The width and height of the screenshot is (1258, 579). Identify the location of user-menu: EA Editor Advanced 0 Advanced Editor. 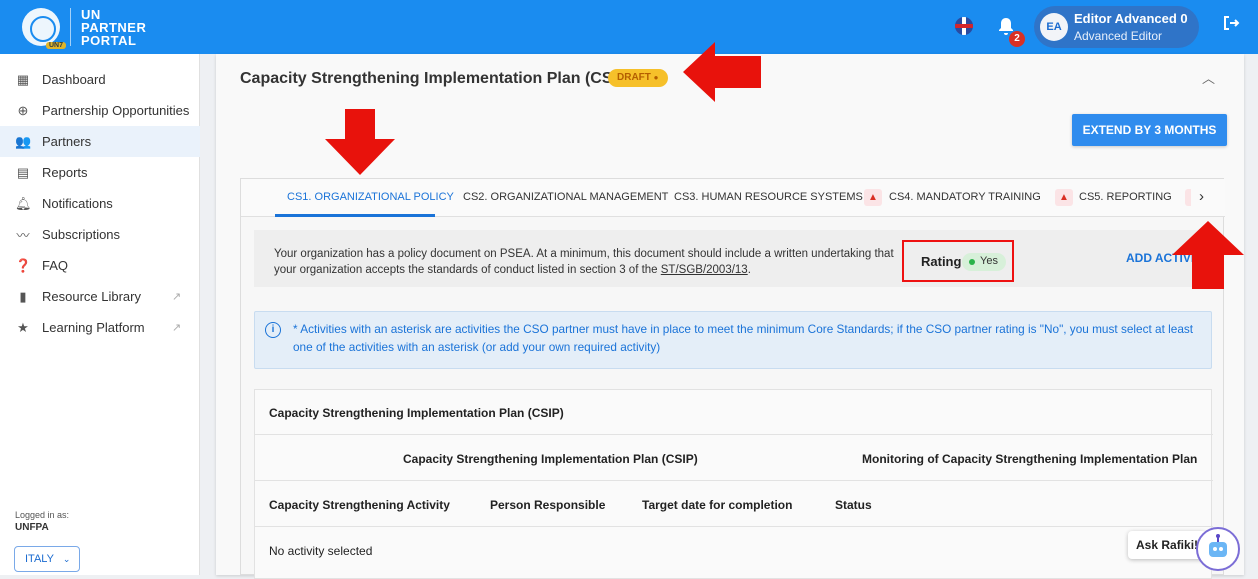
(1116, 27).